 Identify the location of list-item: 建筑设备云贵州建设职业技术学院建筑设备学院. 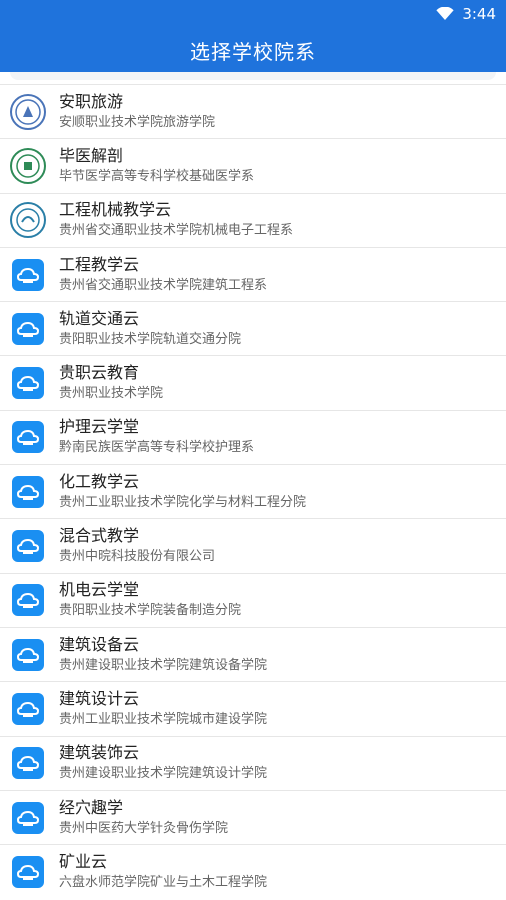
(253, 653).